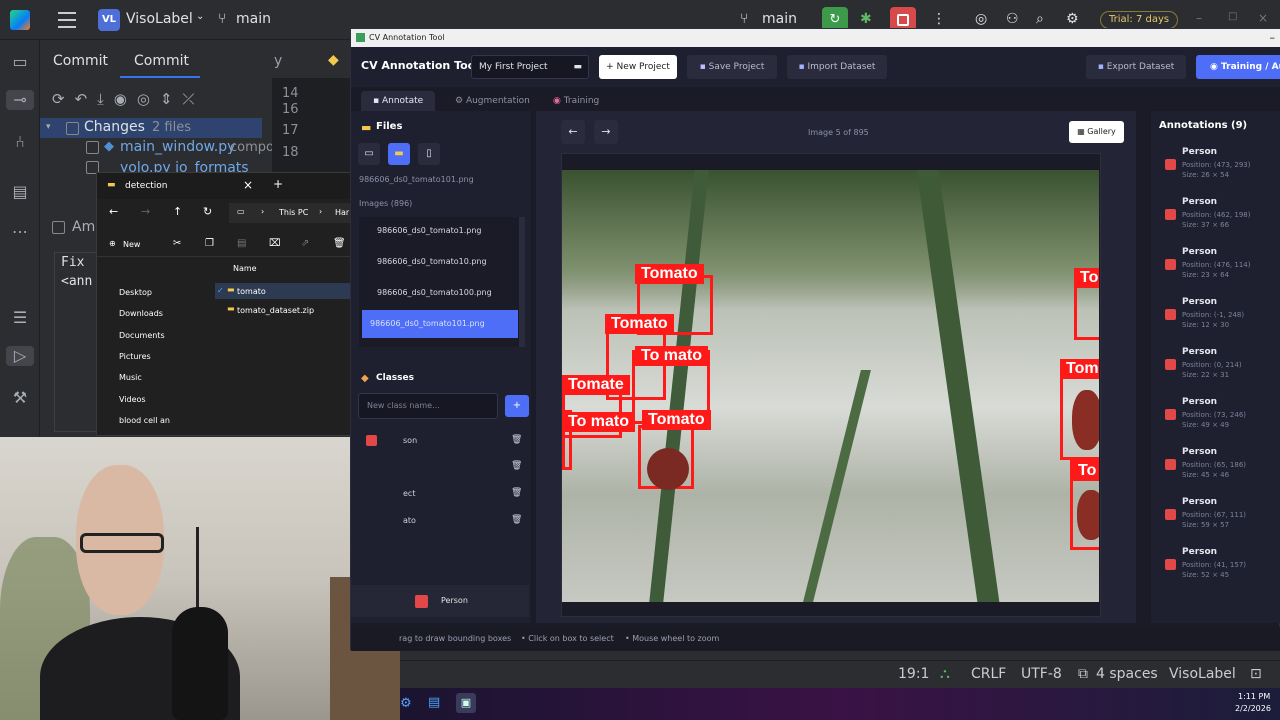  I want to click on todo-icon: ☰, so click(20, 318).